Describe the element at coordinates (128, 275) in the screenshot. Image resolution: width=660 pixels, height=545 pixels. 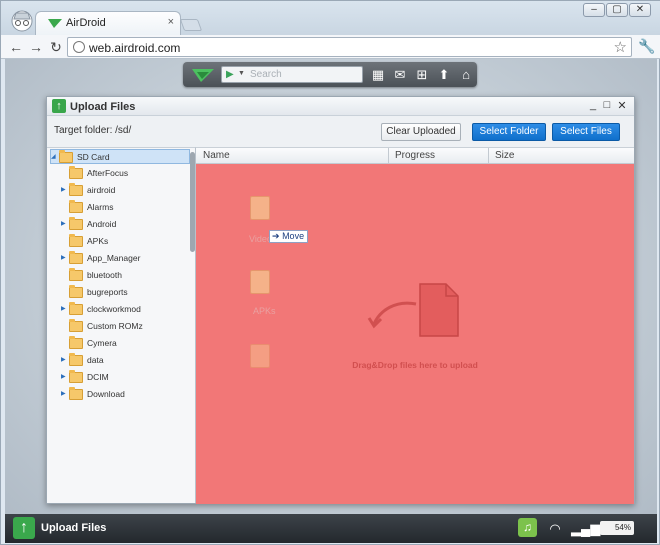
I see `tree-item: bluetooth` at that location.